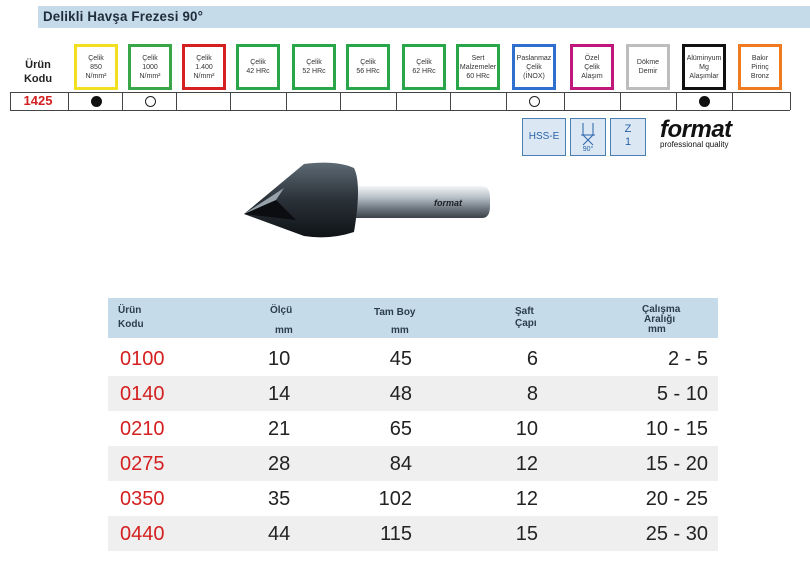  I want to click on row-range: 20 - 25, so click(676, 499).